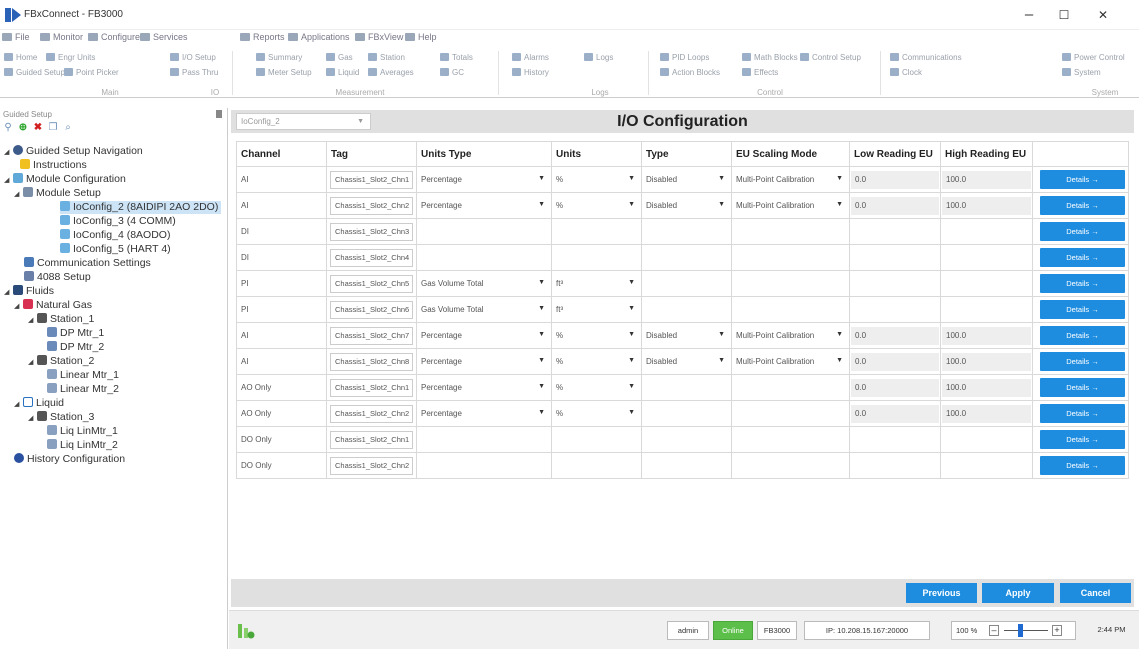 The width and height of the screenshot is (1139, 649). I want to click on menu-file: File, so click(16, 37).